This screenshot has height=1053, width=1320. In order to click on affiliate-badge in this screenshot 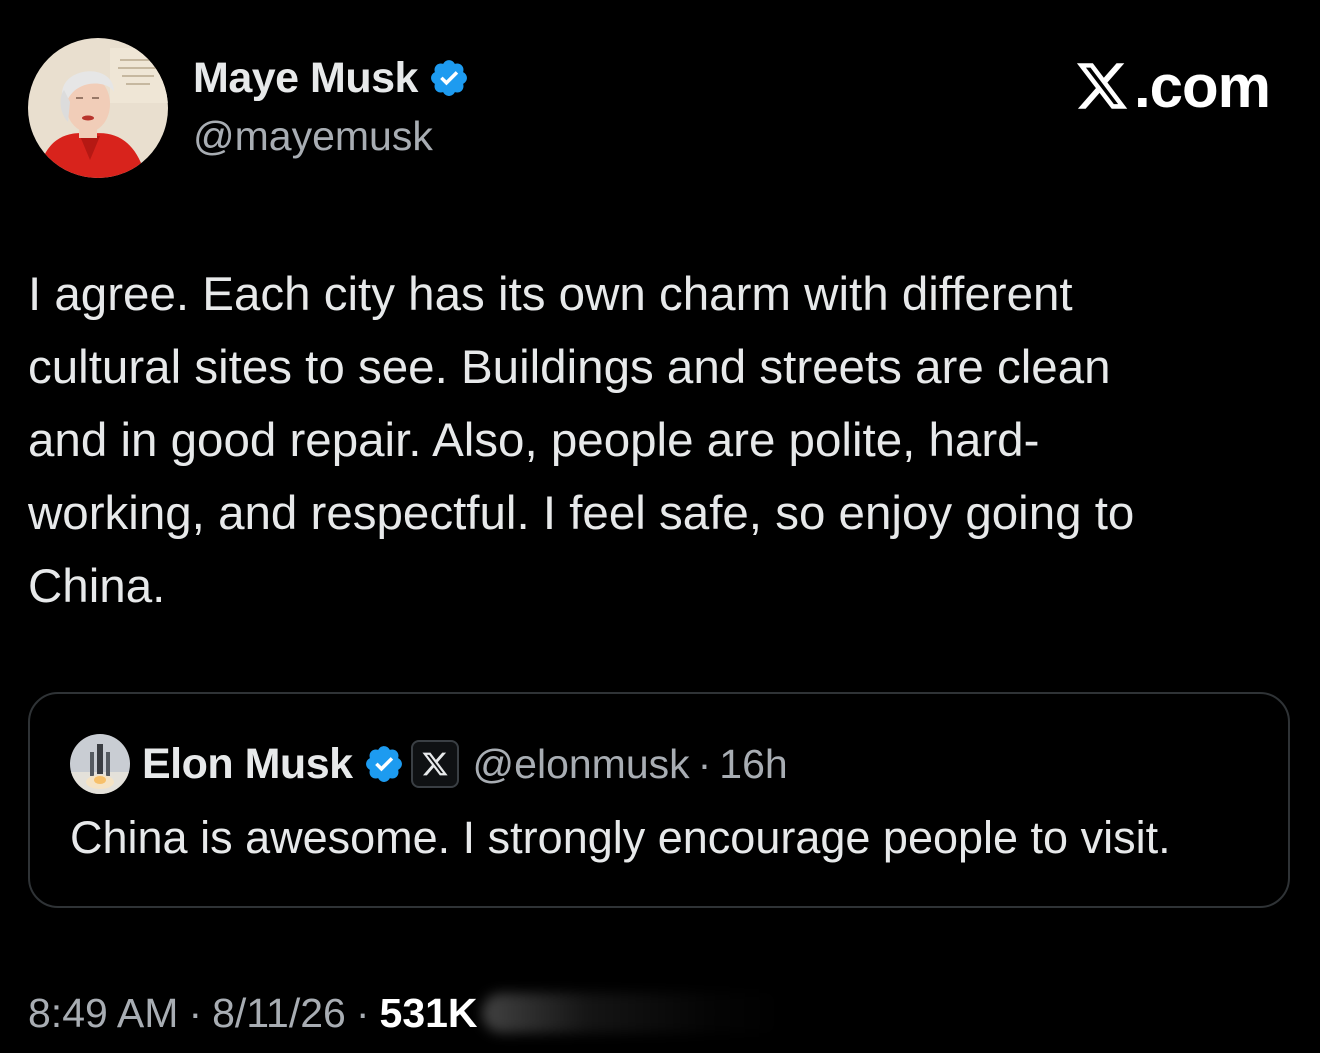, I will do `click(434, 764)`.